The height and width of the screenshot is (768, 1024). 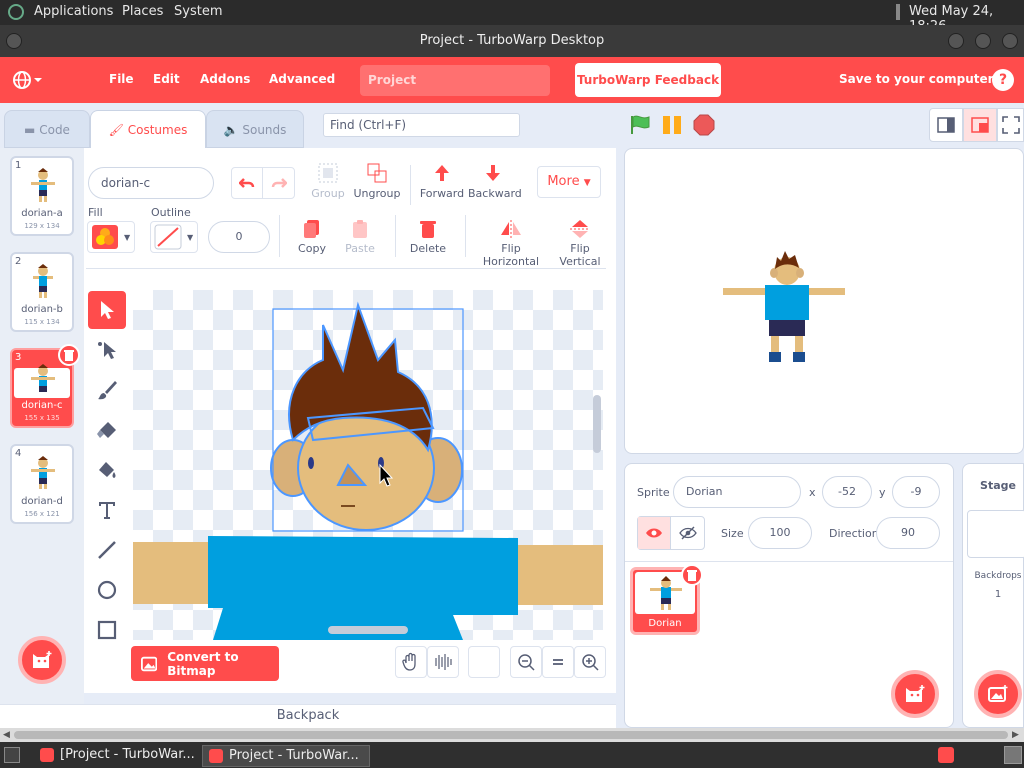 What do you see at coordinates (558, 662) in the screenshot?
I see `zoom-reset-button` at bounding box center [558, 662].